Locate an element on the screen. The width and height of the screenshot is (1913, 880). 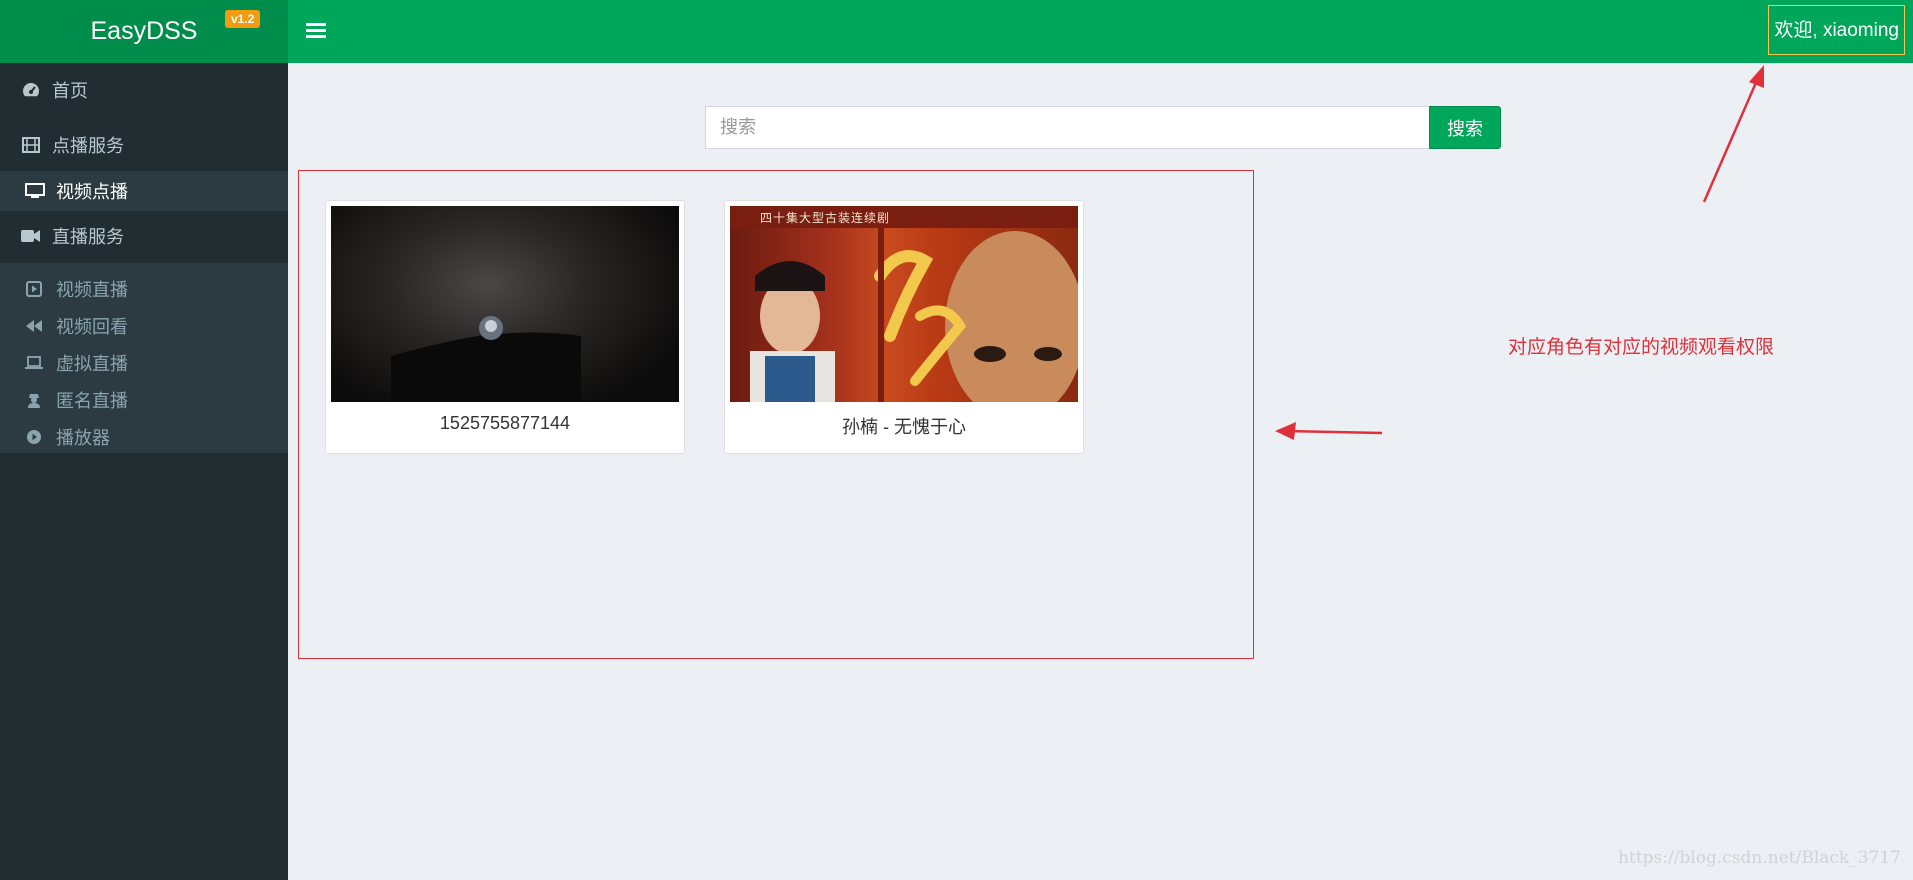
search-button: 搜索 is located at coordinates (1465, 127).